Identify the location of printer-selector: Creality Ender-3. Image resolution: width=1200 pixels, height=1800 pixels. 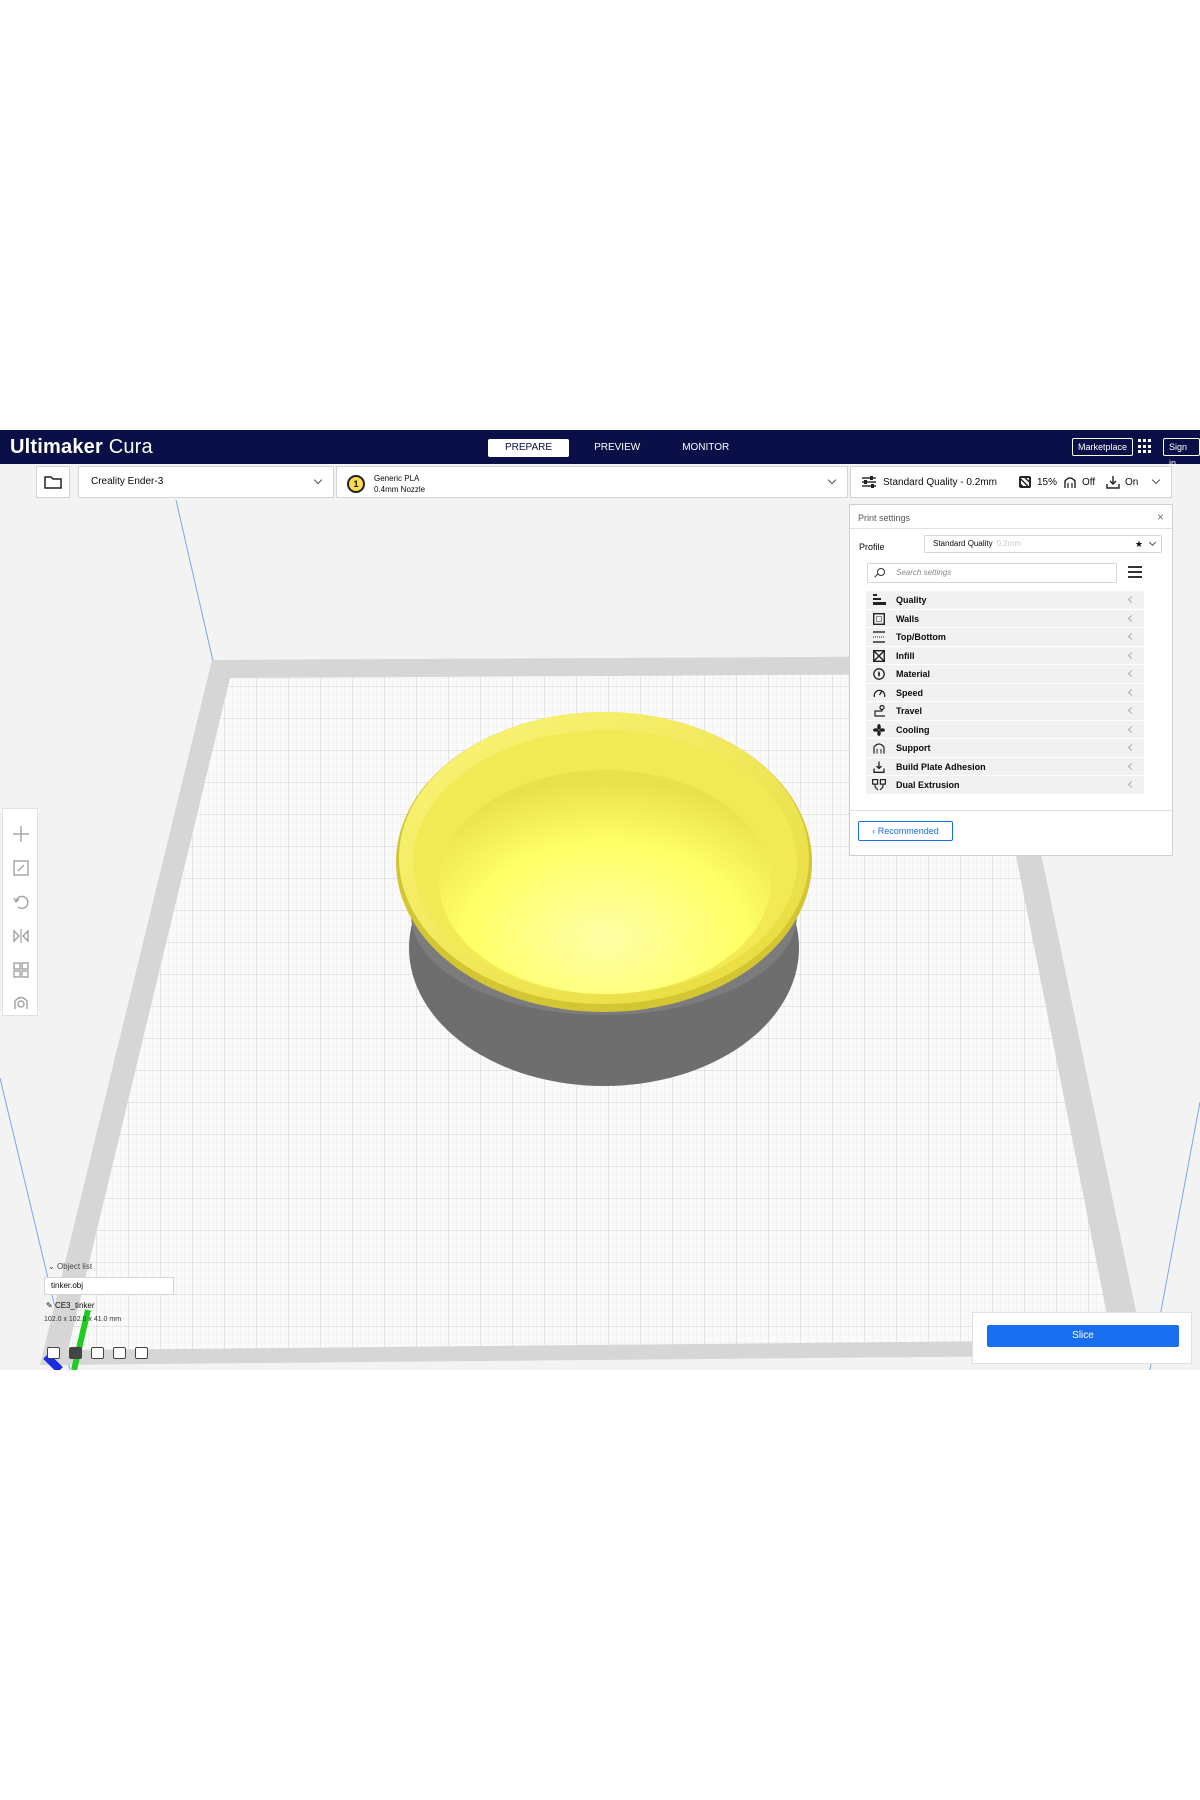
(206, 482).